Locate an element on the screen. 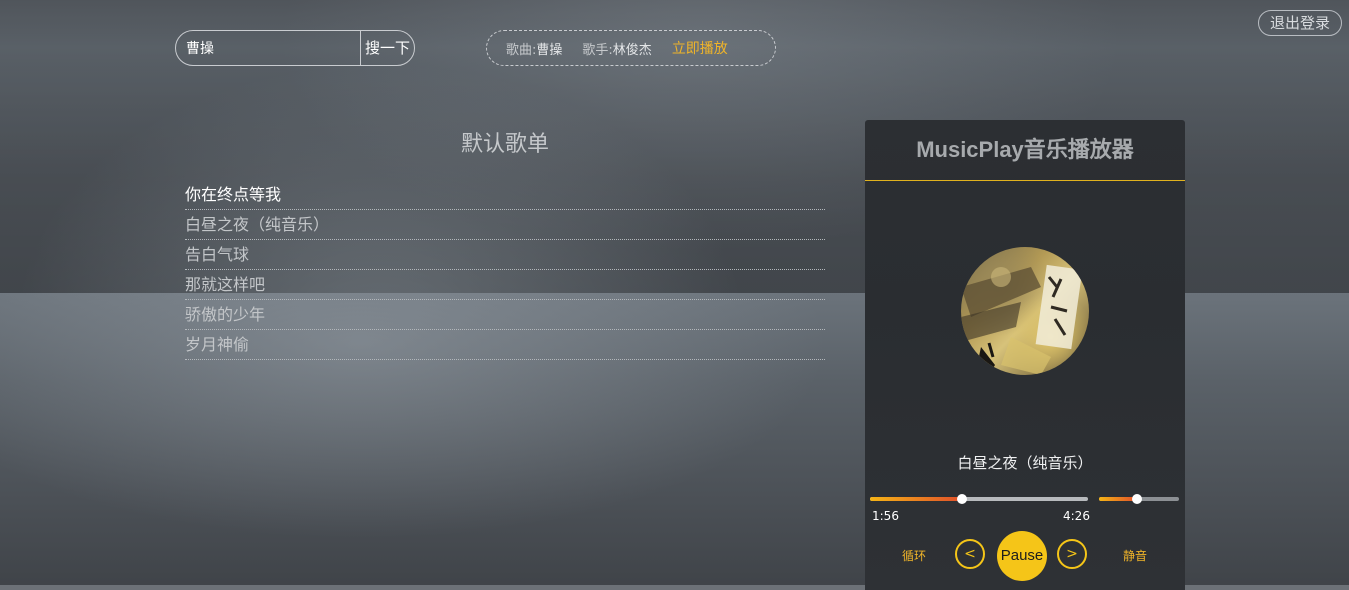  next-button: > is located at coordinates (1072, 554).